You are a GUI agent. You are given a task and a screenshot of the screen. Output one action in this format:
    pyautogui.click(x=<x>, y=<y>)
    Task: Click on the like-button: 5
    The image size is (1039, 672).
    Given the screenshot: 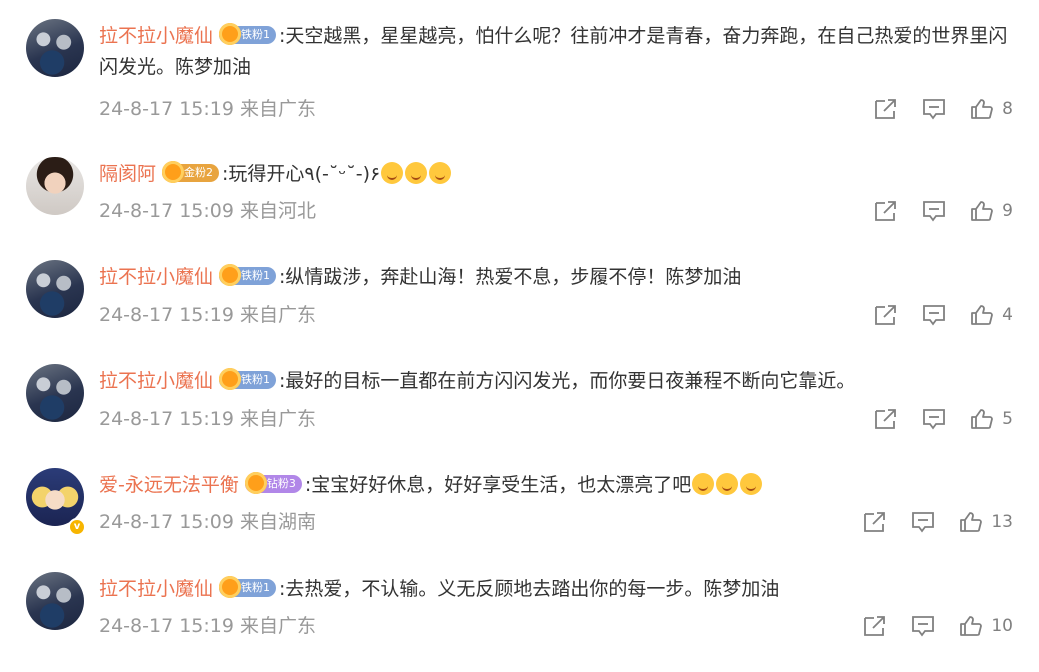 What is the action you would take?
    pyautogui.click(x=991, y=419)
    